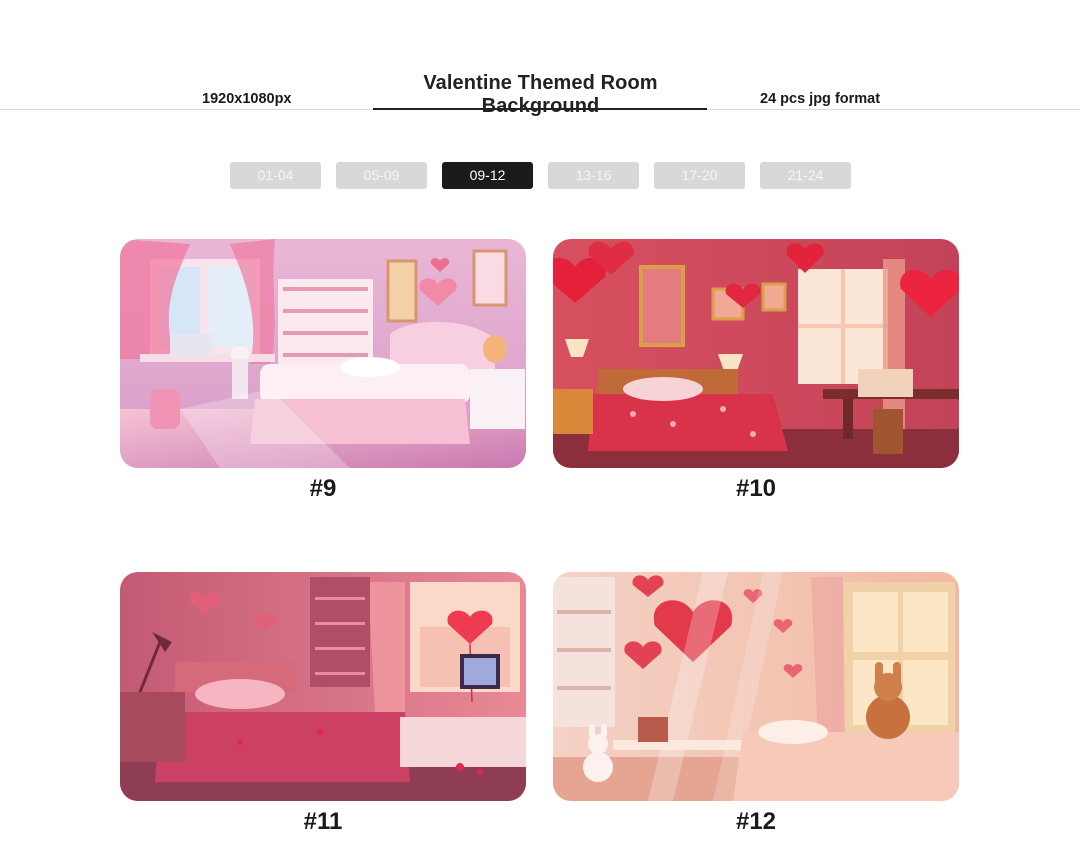 Image resolution: width=1080 pixels, height=864 pixels. Describe the element at coordinates (540, 175) in the screenshot. I see `pagination: 01-04 05-09 09-12 13-16 17-20 21-24` at that location.